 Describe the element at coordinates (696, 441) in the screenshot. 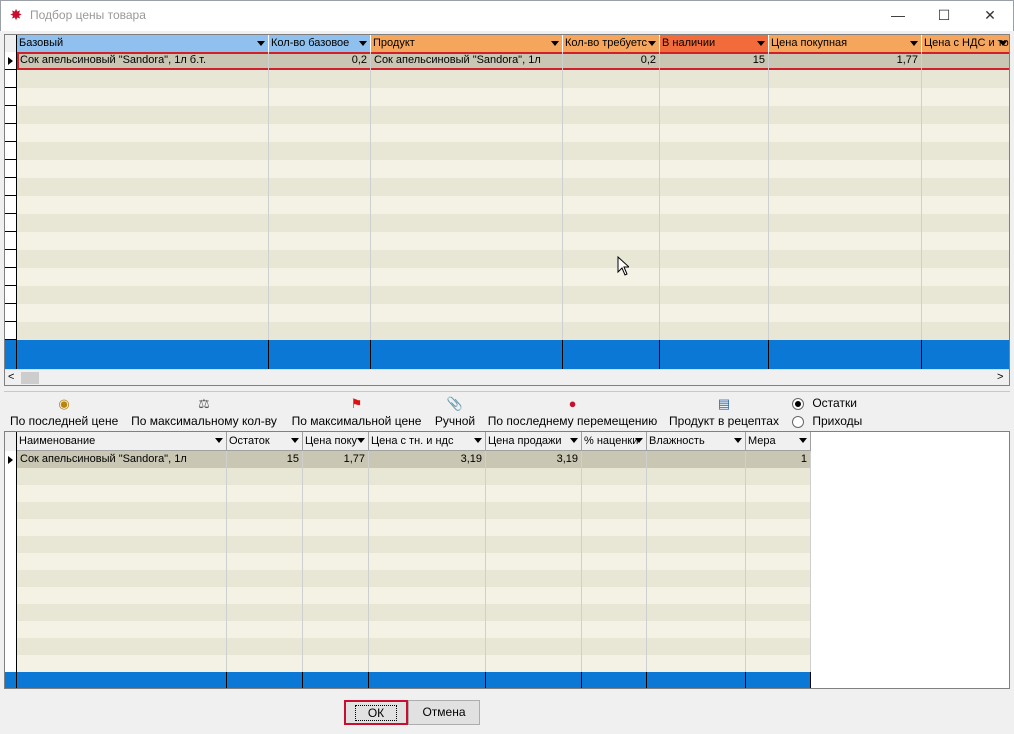

I see `bottom-col-header-7: Влажность` at that location.